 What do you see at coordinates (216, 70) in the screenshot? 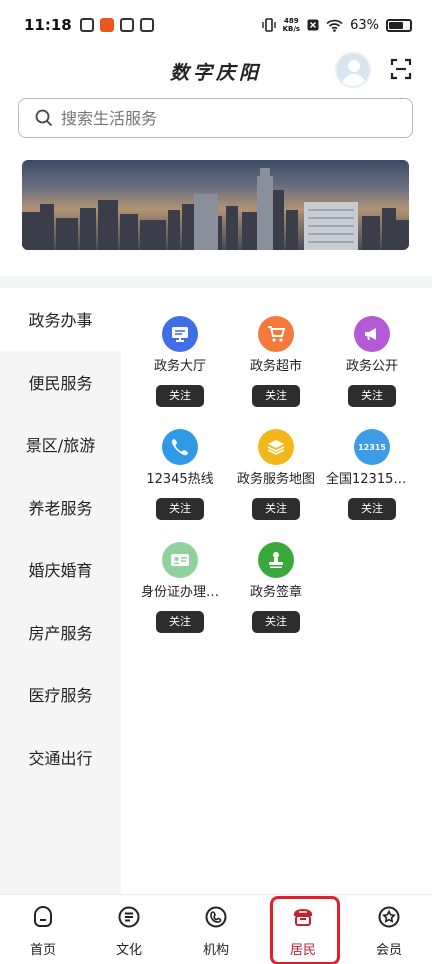
I see `app-header: 数字庆阳` at bounding box center [216, 70].